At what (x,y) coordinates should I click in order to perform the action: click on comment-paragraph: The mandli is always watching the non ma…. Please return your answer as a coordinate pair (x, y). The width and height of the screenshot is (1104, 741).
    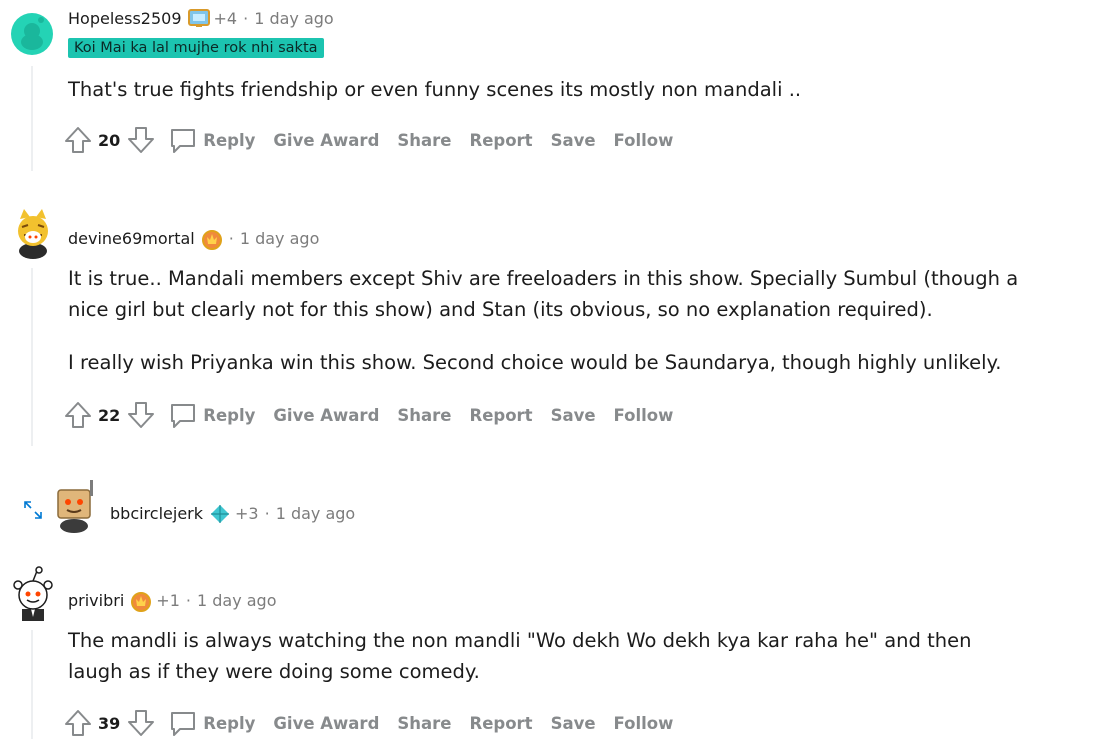
    Looking at the image, I should click on (520, 640).